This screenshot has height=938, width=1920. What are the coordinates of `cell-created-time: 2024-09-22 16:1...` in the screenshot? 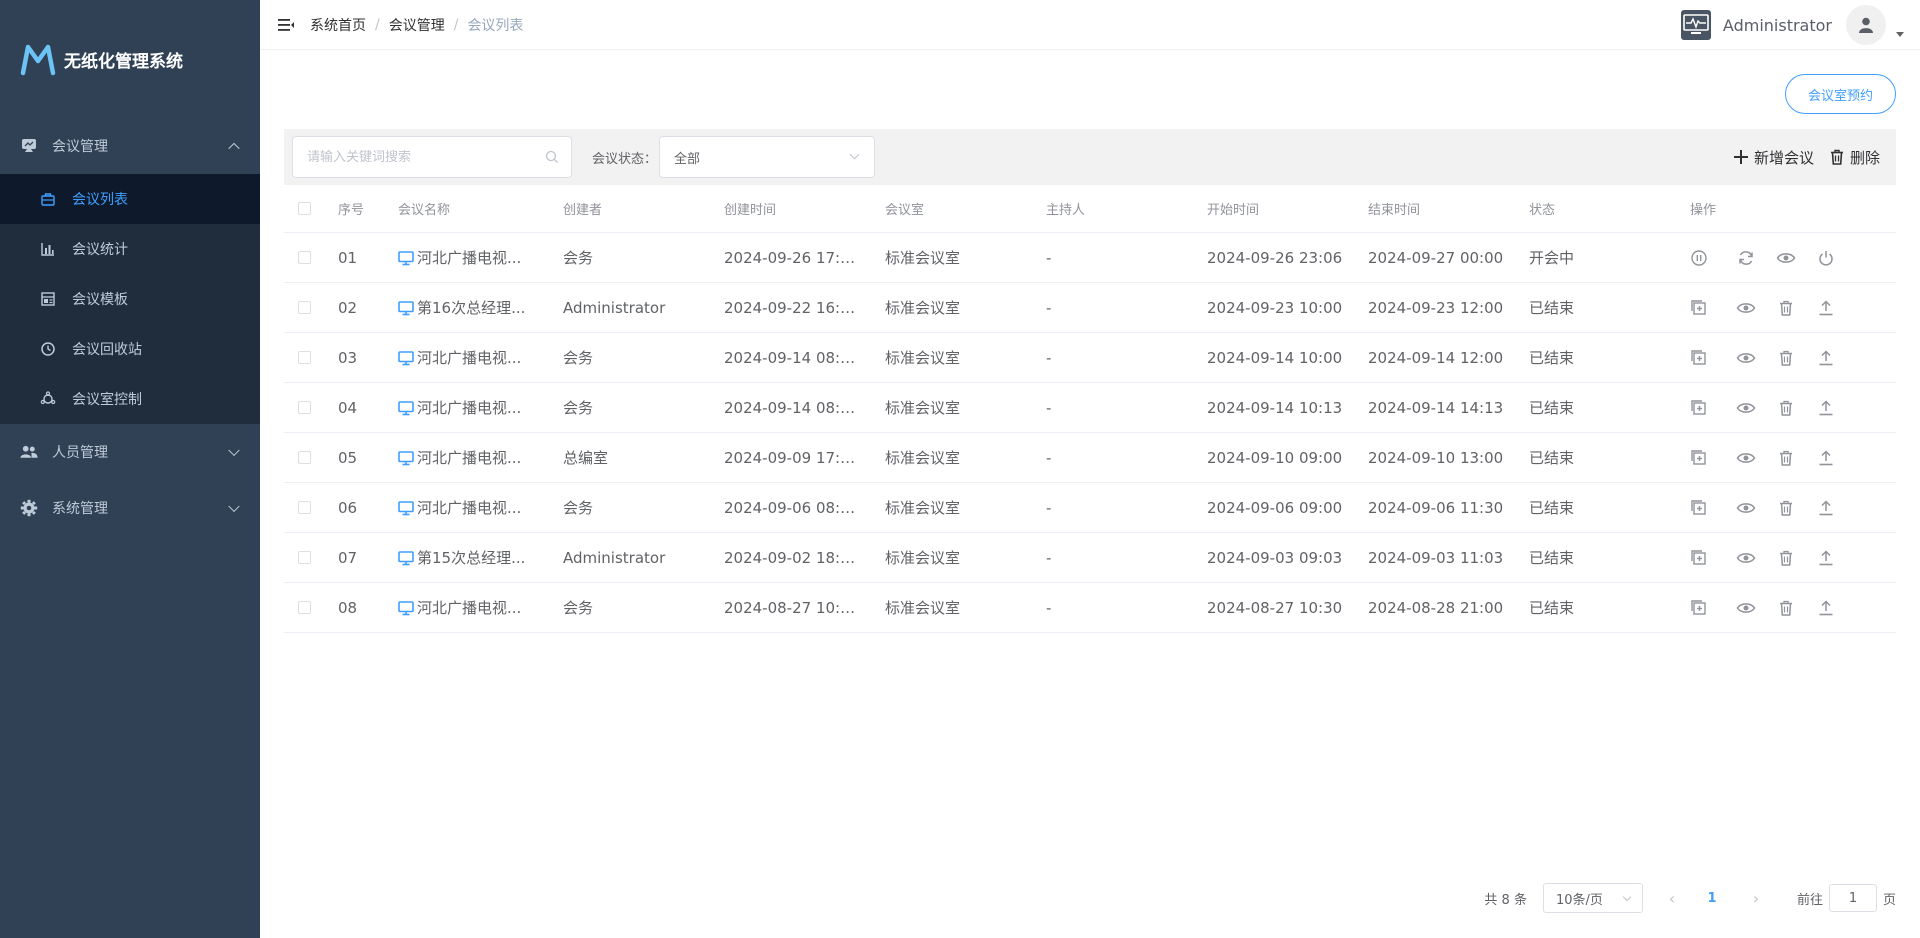 It's located at (804, 307).